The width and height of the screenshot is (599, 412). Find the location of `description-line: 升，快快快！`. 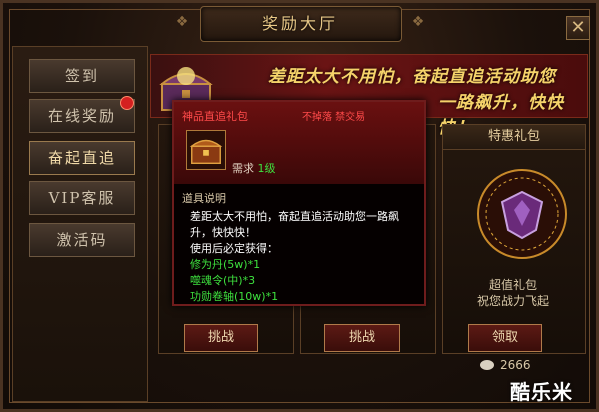

description-line: 升，快快快！ is located at coordinates (223, 232).